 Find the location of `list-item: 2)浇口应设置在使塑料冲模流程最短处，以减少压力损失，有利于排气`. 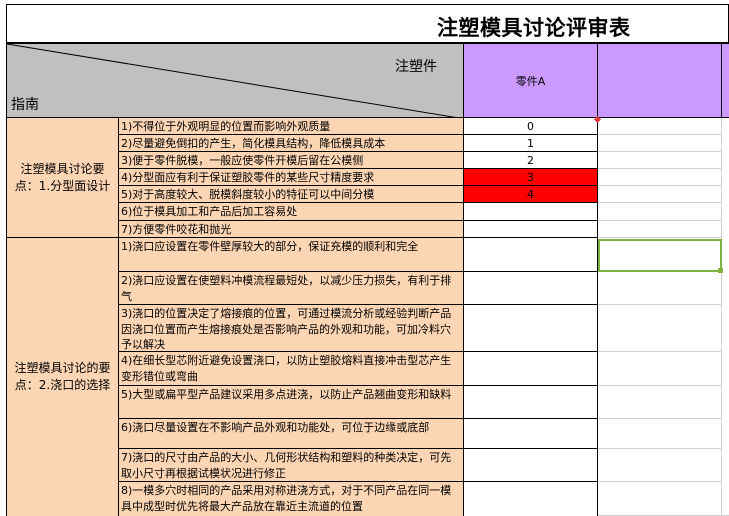

list-item: 2)浇口应设置在使塑料冲模流程最短处，以减少压力损失，有利于排气 is located at coordinates (291, 288).